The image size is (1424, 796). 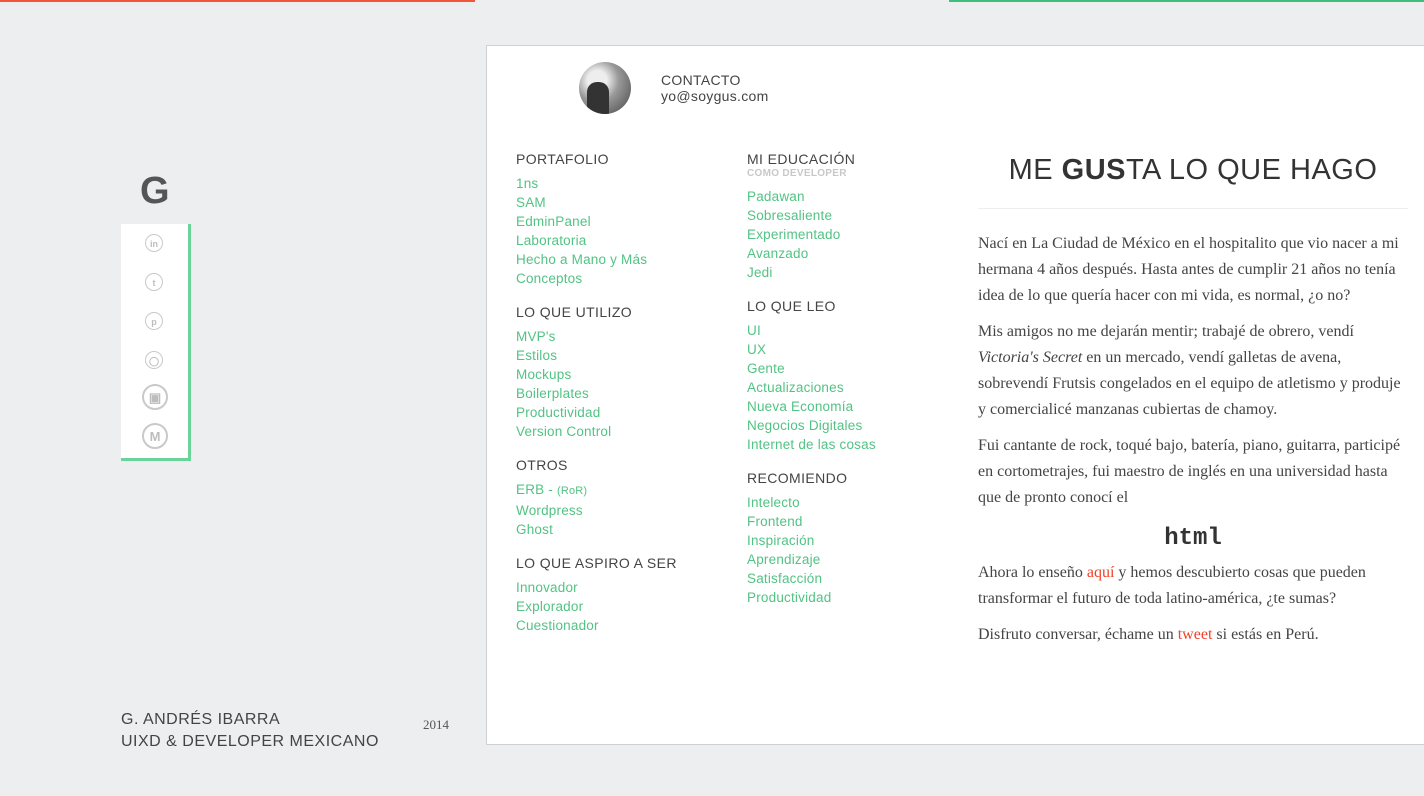 What do you see at coordinates (154, 321) in the screenshot?
I see `pinterest-icon: p` at bounding box center [154, 321].